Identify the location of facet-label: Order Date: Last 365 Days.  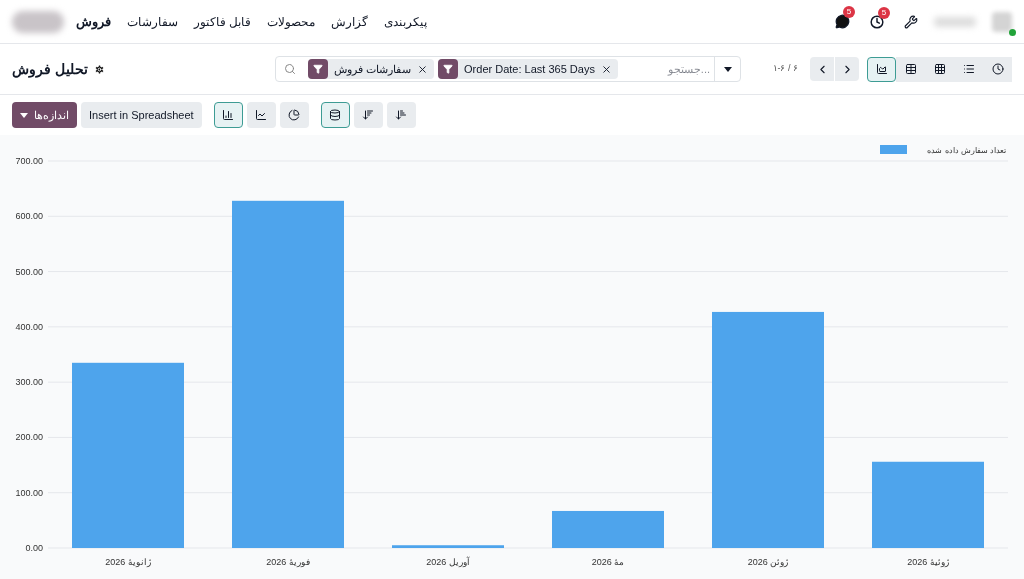
(529, 69).